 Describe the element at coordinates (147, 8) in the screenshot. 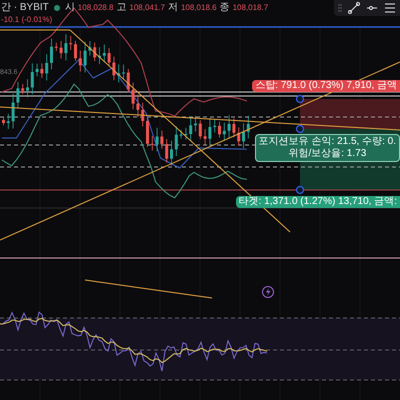

I see `ohlc-value: 108,041.7` at that location.